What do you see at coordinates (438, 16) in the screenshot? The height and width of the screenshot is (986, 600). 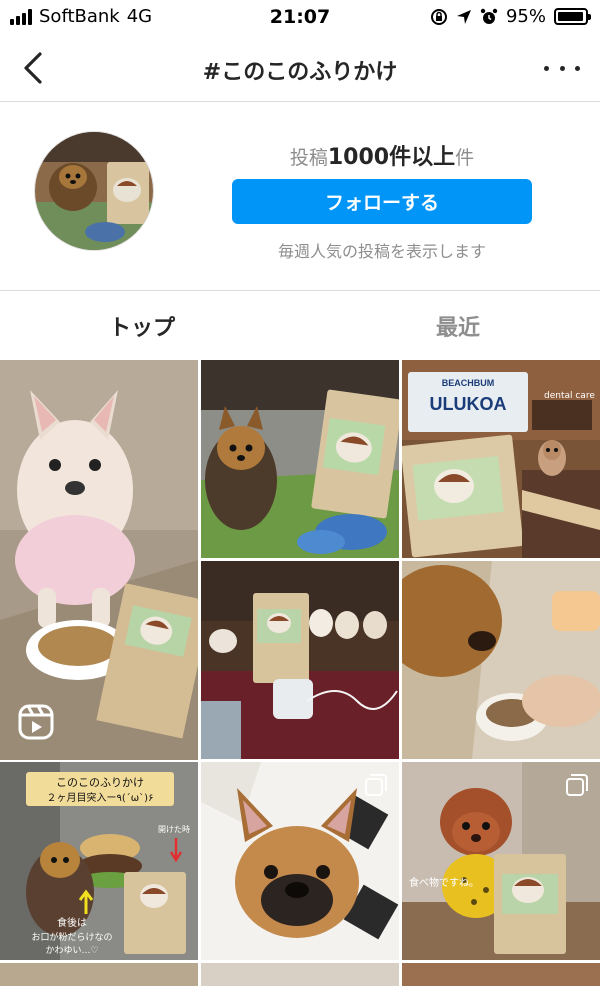 I see `rotation-lock-icon` at bounding box center [438, 16].